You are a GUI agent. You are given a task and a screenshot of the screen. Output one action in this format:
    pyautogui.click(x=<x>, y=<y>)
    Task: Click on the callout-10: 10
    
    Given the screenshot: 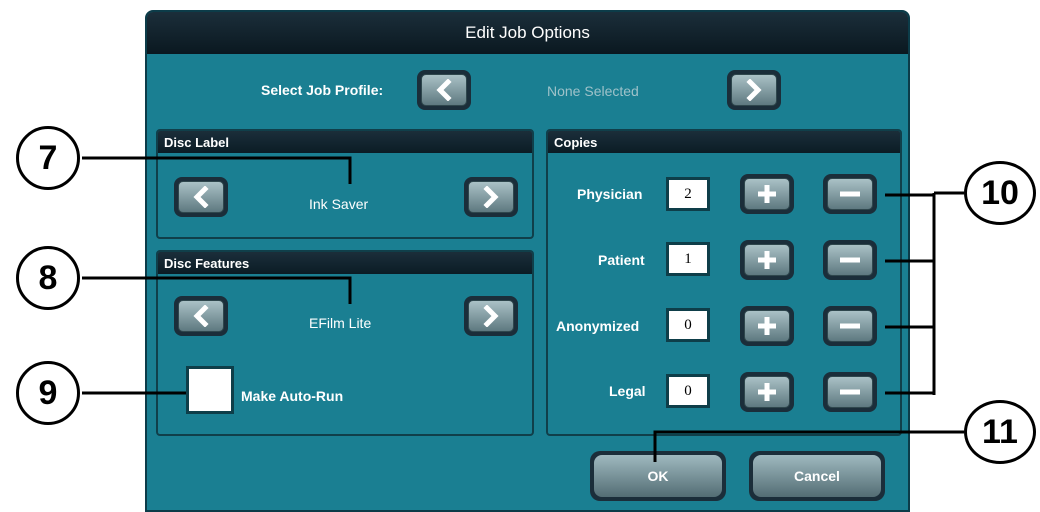 What is the action you would take?
    pyautogui.click(x=1000, y=193)
    